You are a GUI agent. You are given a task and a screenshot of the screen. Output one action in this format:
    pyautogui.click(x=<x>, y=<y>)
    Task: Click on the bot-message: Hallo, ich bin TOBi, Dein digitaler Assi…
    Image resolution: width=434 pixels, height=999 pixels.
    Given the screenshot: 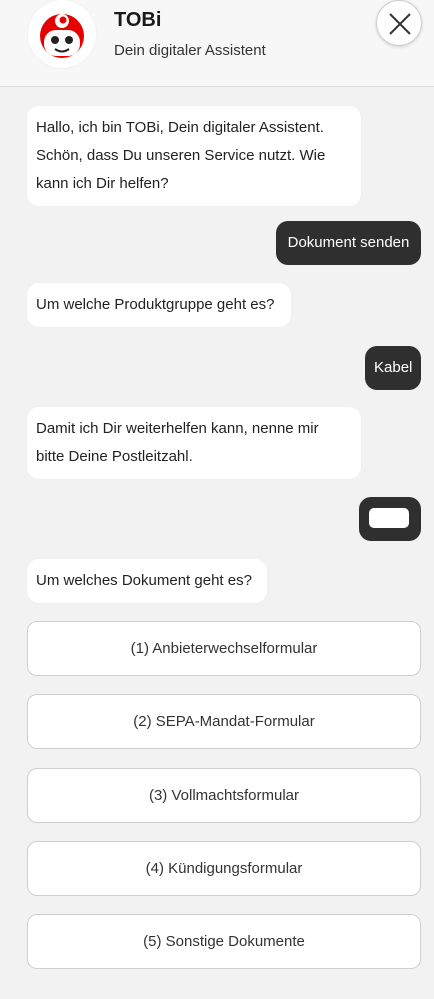 What is the action you would take?
    pyautogui.click(x=194, y=156)
    